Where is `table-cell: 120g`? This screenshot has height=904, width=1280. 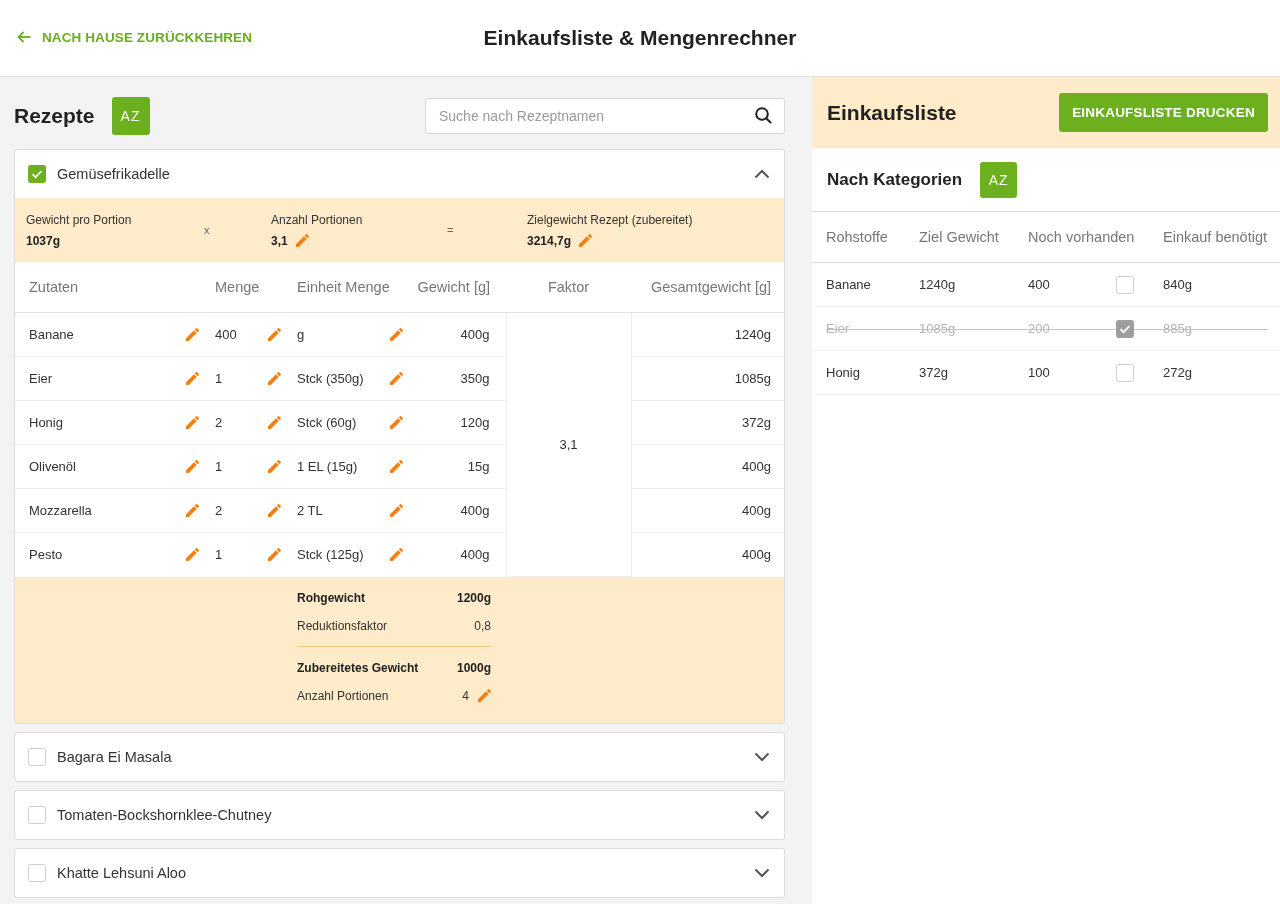 table-cell: 120g is located at coordinates (458, 422).